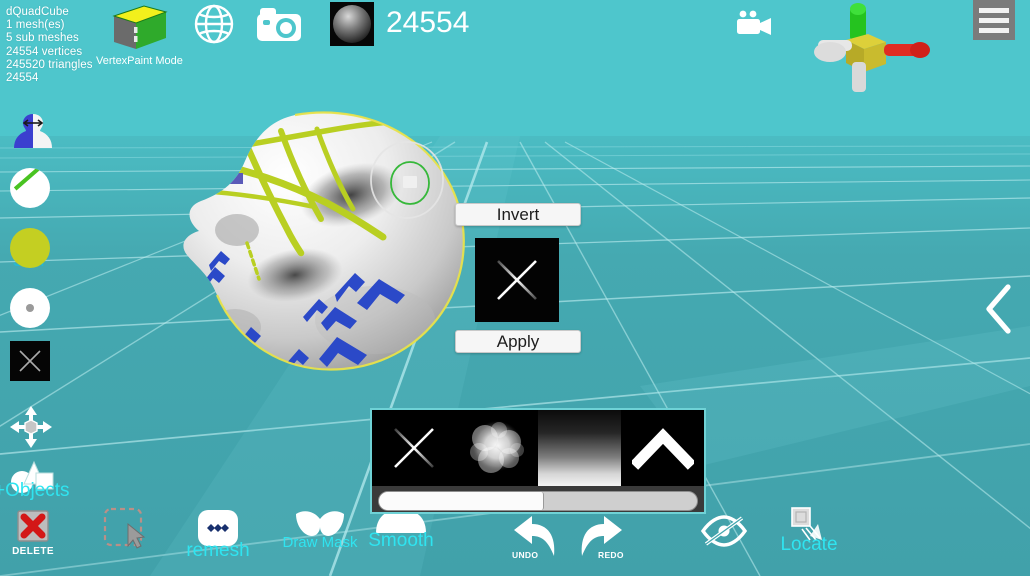  Describe the element at coordinates (218, 550) in the screenshot. I see `remesh-label: remesh` at that location.